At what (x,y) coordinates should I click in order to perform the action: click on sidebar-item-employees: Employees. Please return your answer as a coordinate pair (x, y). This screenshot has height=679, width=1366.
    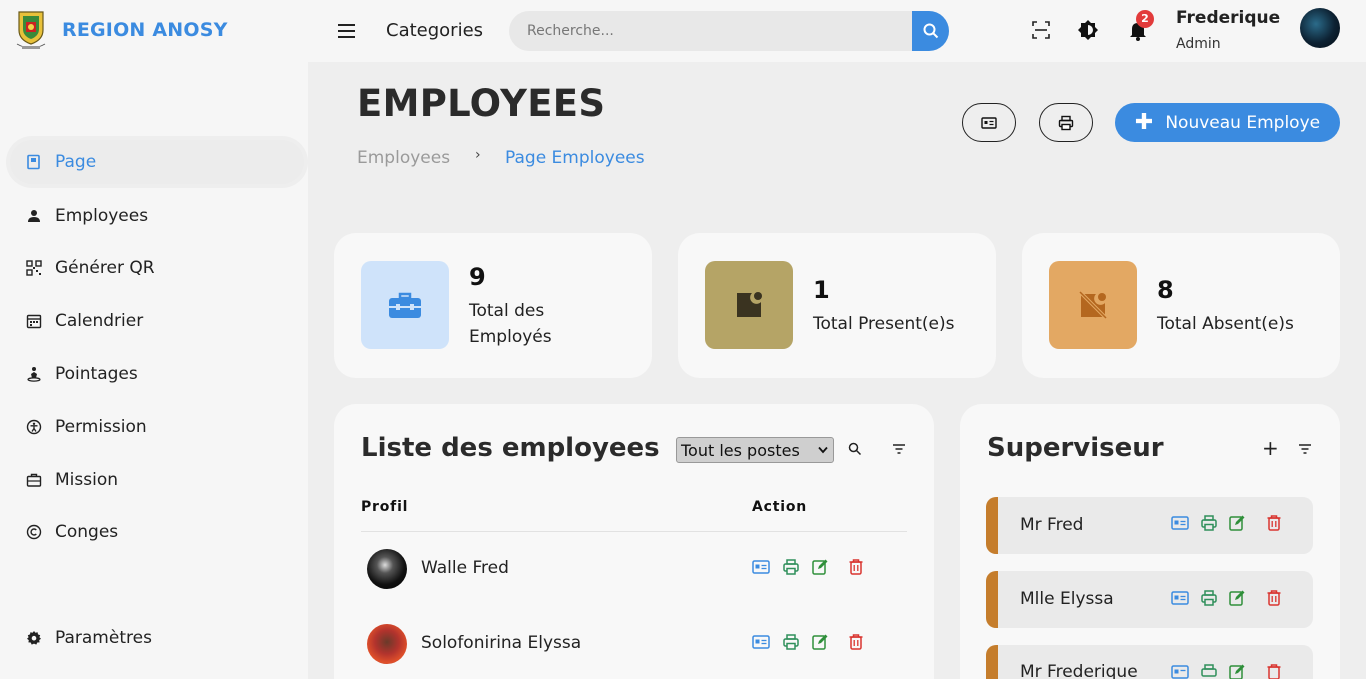
    Looking at the image, I should click on (157, 216).